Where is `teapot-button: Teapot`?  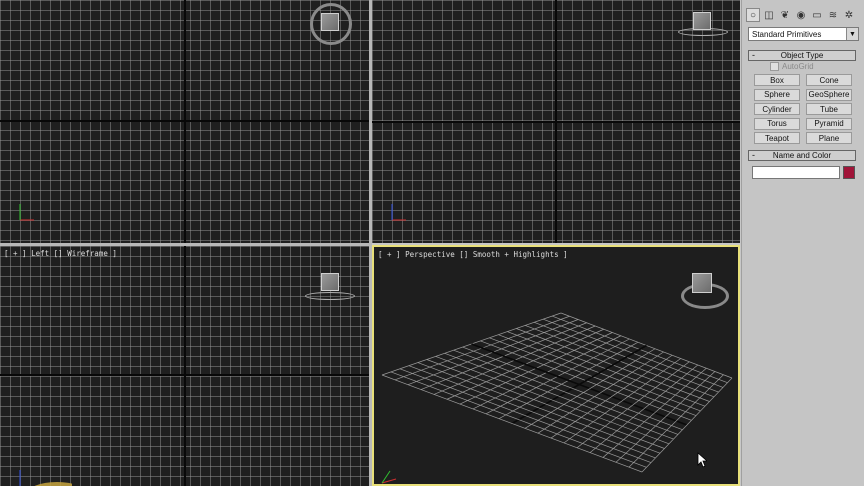 teapot-button: Teapot is located at coordinates (777, 138).